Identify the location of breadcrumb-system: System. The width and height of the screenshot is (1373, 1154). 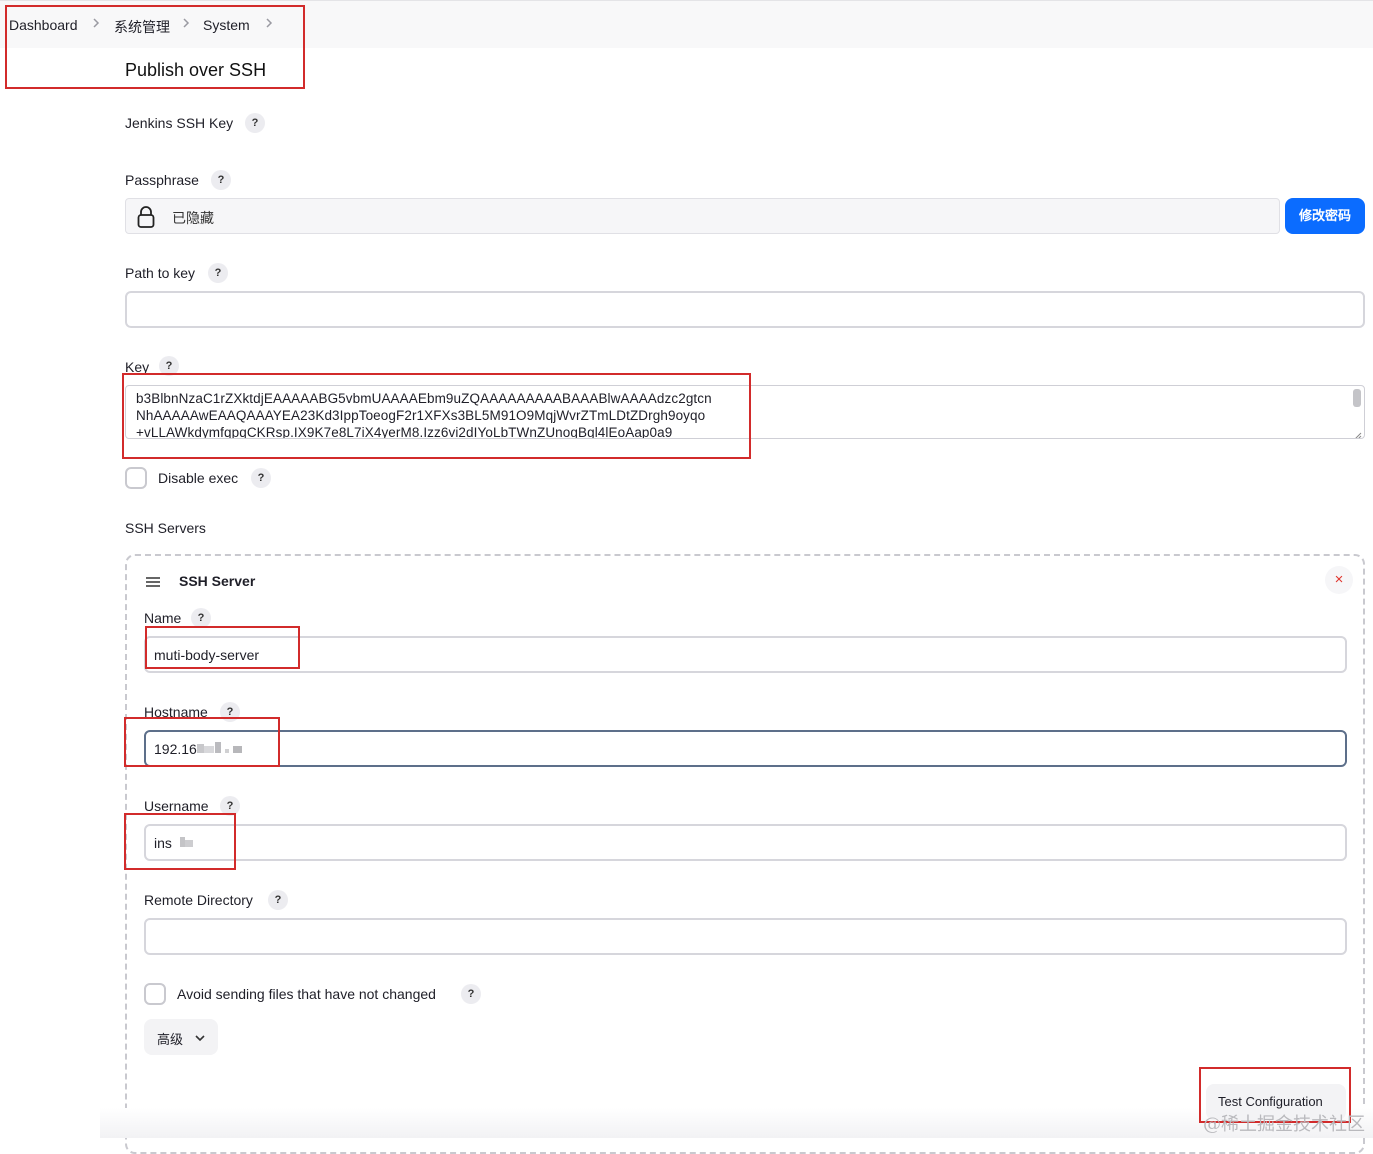
(226, 25).